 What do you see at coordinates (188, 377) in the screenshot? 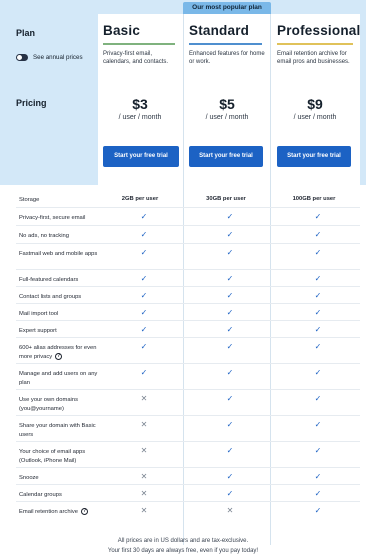
I see `table-row: Manage and add users on any plan ✓ ✓ ✓` at bounding box center [188, 377].